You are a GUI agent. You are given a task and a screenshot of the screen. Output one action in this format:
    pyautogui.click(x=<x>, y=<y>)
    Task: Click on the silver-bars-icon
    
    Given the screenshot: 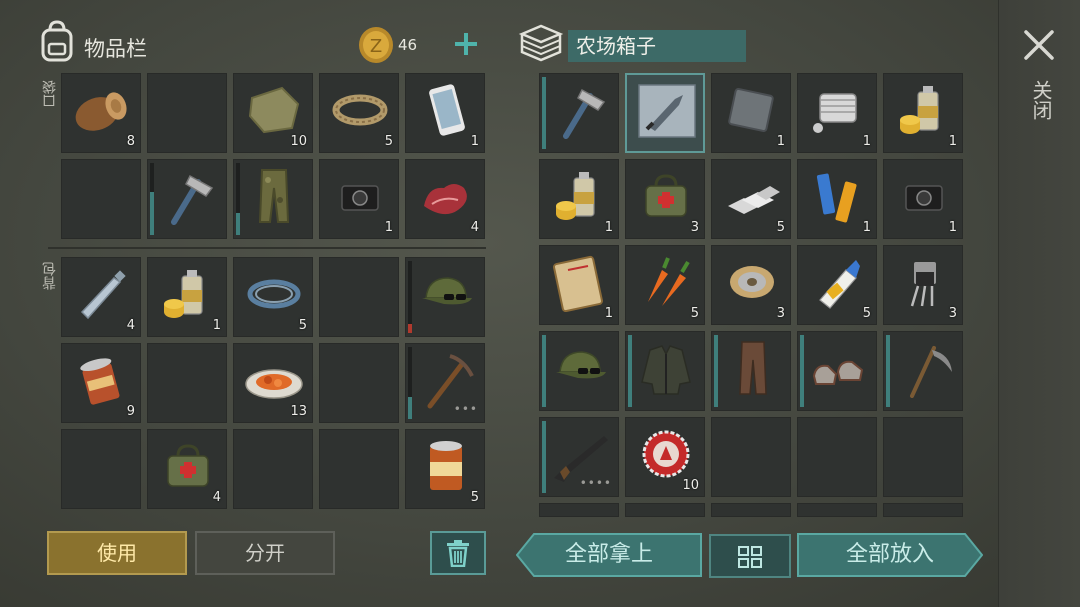 What is the action you would take?
    pyautogui.click(x=754, y=200)
    